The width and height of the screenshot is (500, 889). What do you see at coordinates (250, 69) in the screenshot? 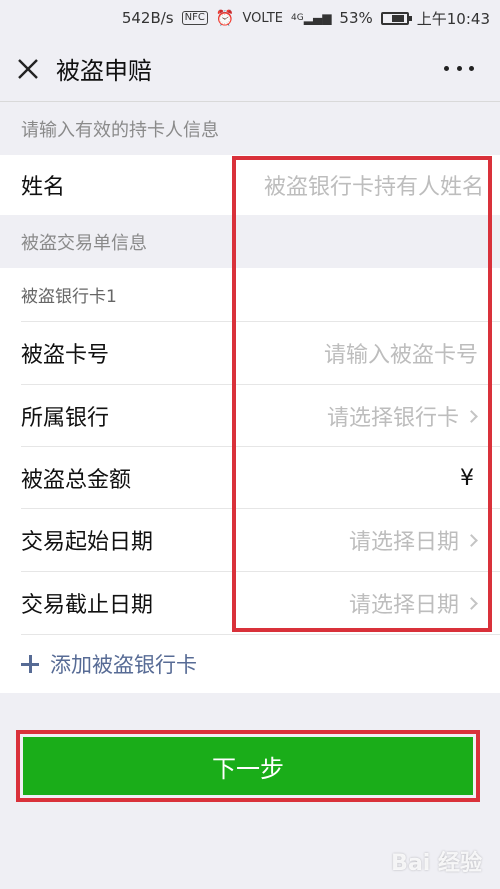
I see `nav-bar: 被盗申赔` at bounding box center [250, 69].